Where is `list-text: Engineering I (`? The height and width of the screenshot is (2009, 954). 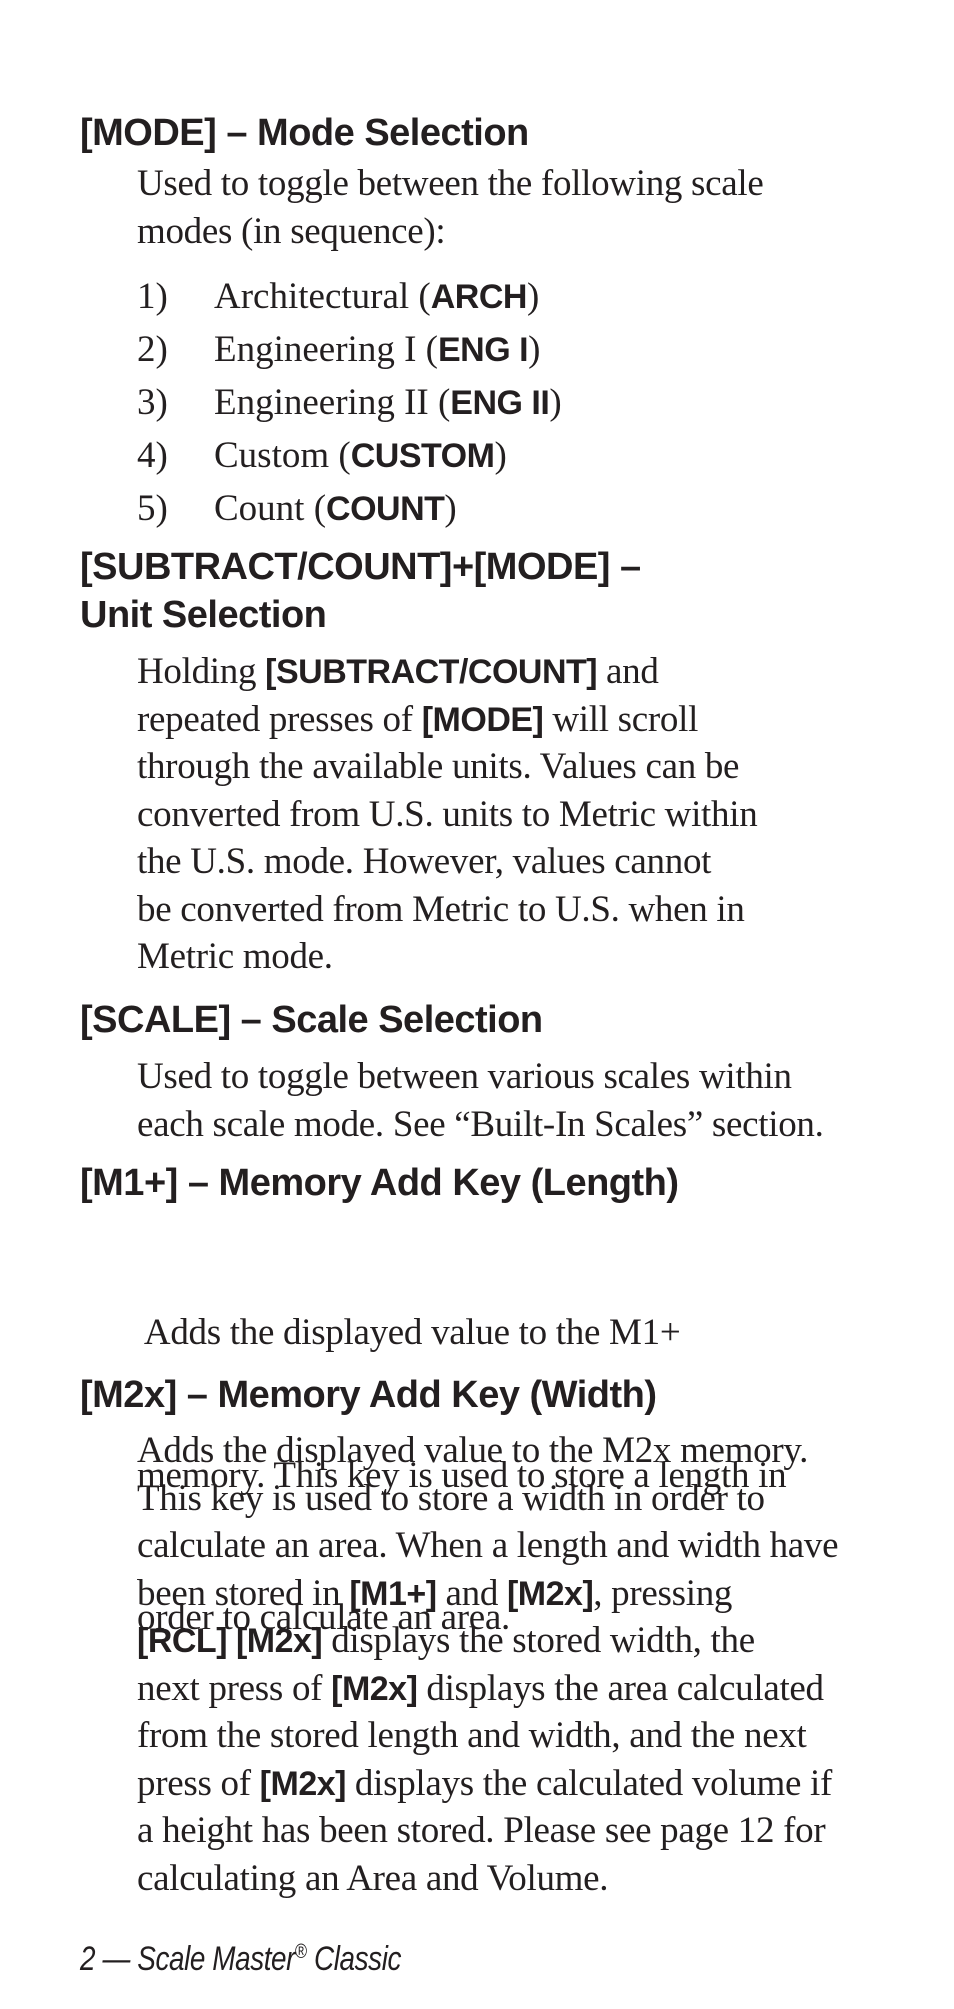 list-text: Engineering I ( is located at coordinates (326, 349).